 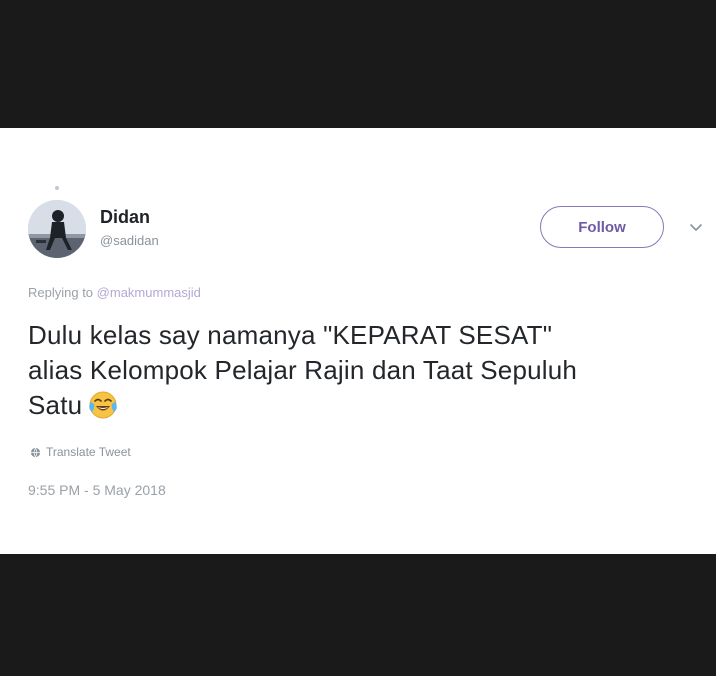 What do you see at coordinates (57, 188) in the screenshot?
I see `thread-dot` at bounding box center [57, 188].